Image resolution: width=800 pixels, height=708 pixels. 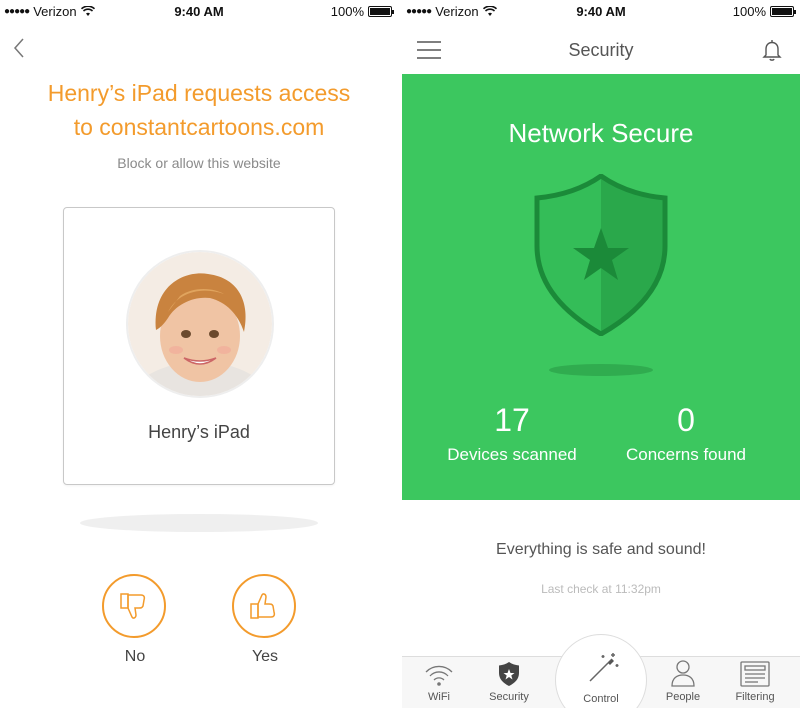 I want to click on back-chevron-icon, so click(x=20, y=48).